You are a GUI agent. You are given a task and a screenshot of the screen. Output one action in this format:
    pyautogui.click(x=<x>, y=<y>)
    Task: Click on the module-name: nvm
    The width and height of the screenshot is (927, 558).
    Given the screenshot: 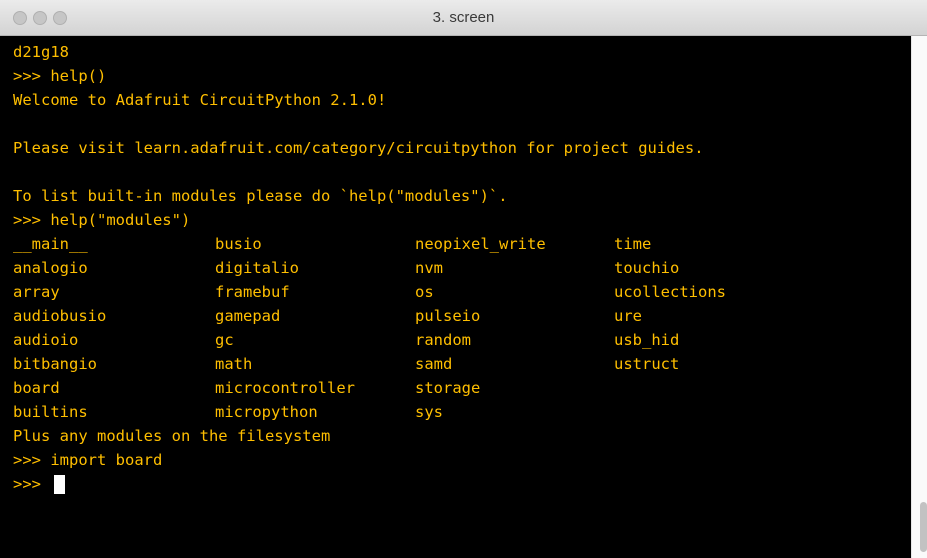 What is the action you would take?
    pyautogui.click(x=429, y=268)
    